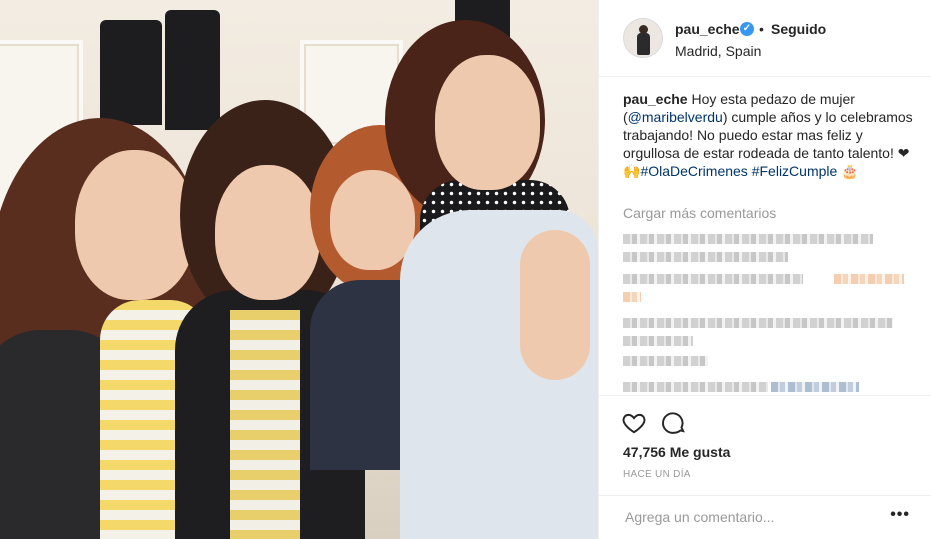  What do you see at coordinates (707, 29) in the screenshot?
I see `username-link: pau_eche` at bounding box center [707, 29].